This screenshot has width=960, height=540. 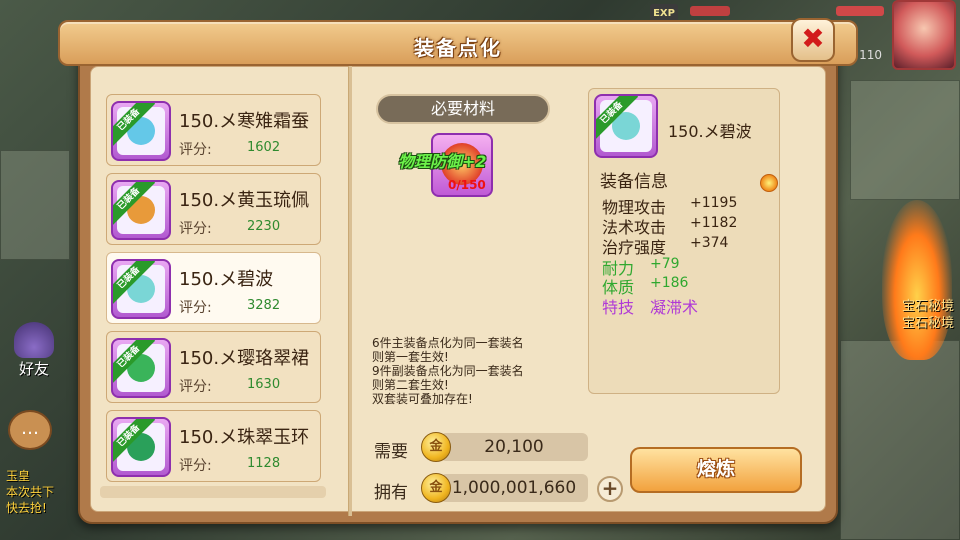 I want to click on stat-value: +1195, so click(x=714, y=203).